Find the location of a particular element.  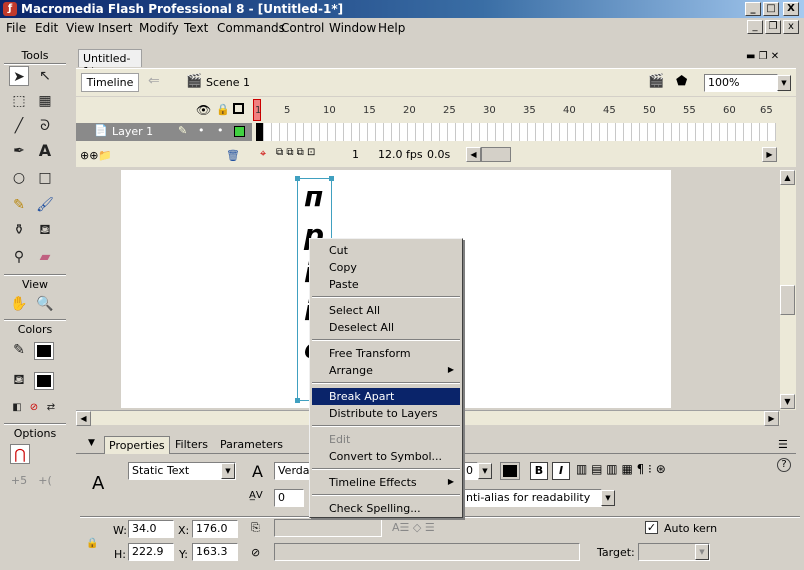

format-options-icons: A☰ ◇ ☰ is located at coordinates (413, 527).